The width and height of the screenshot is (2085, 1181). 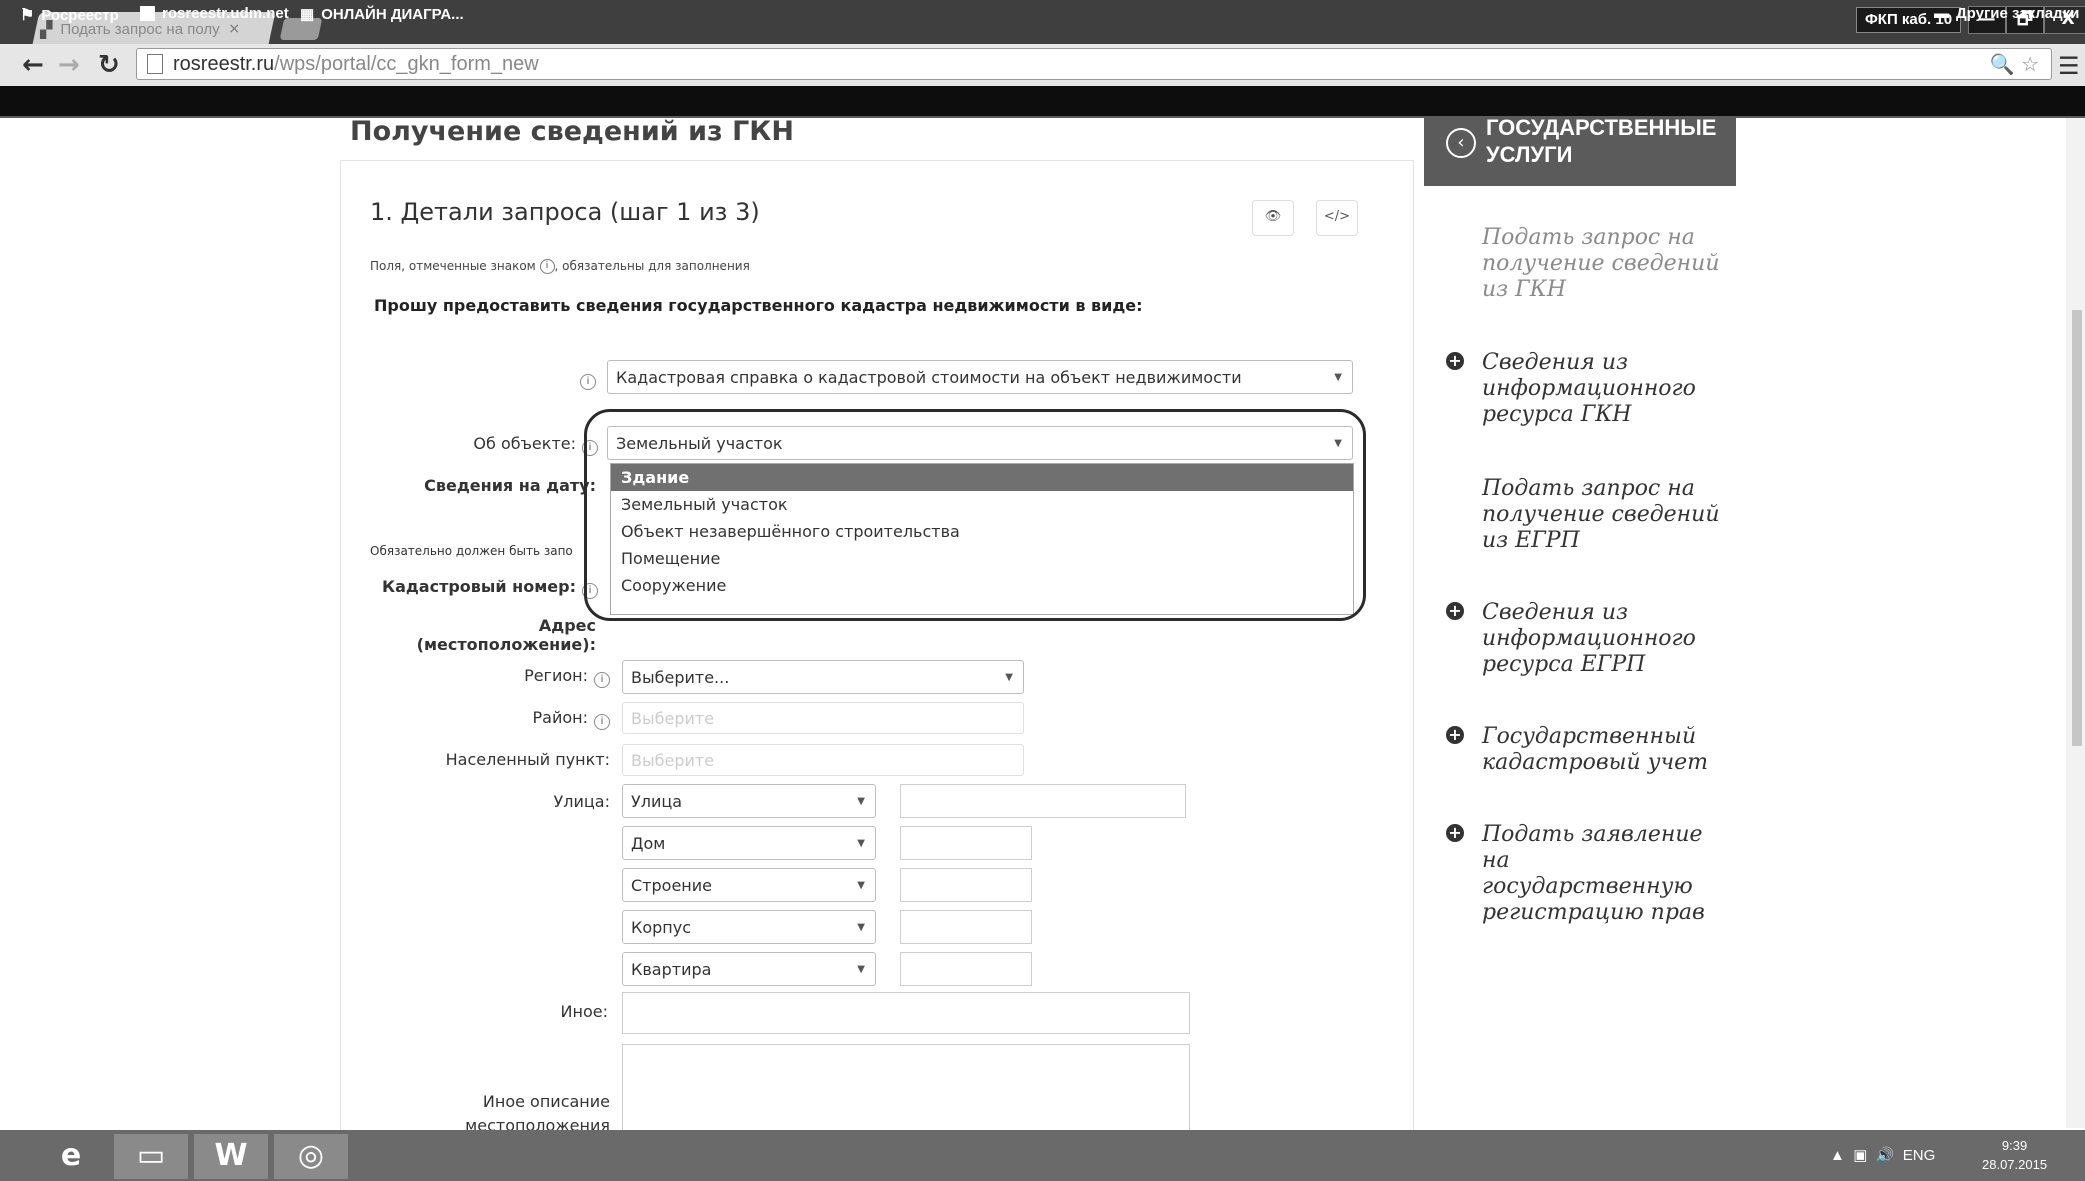 What do you see at coordinates (966, 885) in the screenshot?
I see `building-input` at bounding box center [966, 885].